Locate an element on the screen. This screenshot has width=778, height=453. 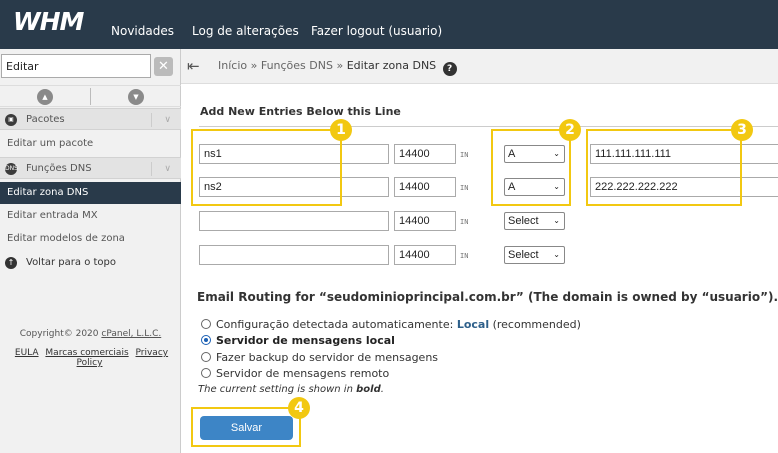
callout-badge-1: 1 is located at coordinates (341, 130).